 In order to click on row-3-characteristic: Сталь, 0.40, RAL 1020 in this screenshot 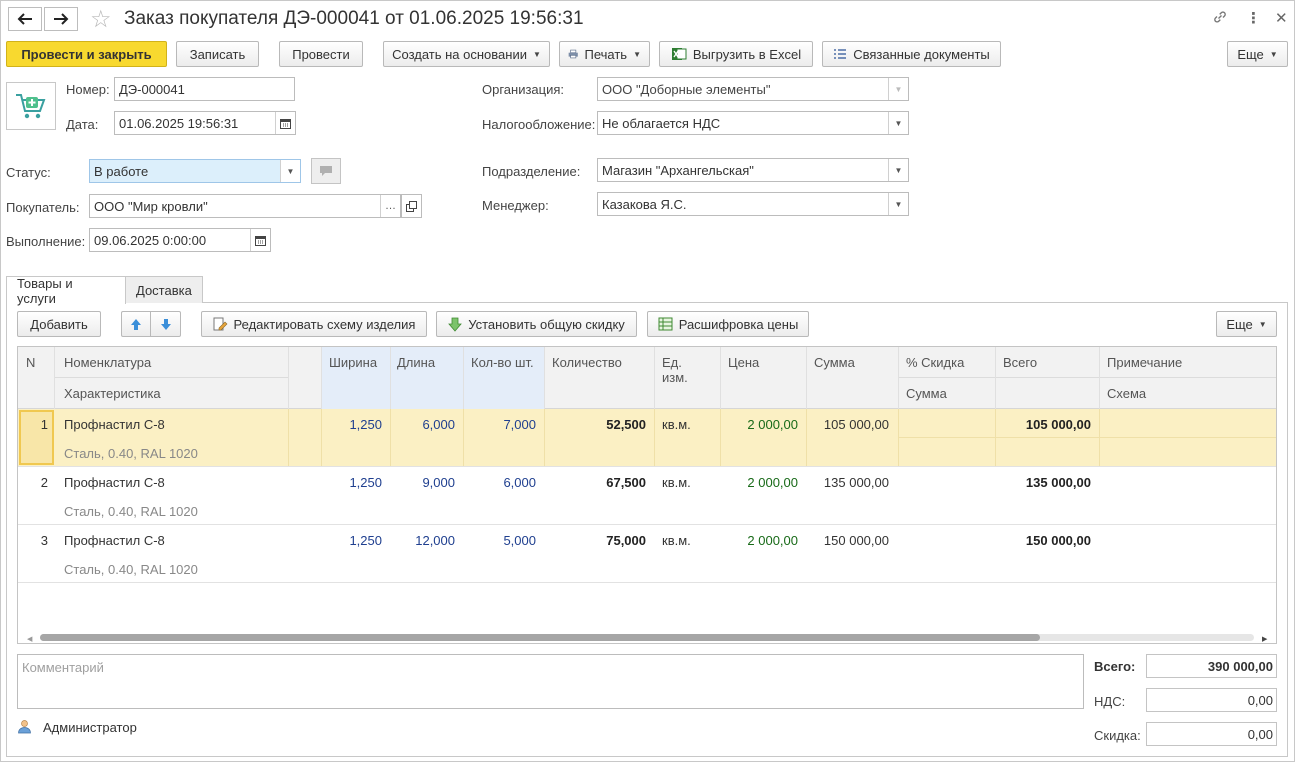, I will do `click(131, 569)`.